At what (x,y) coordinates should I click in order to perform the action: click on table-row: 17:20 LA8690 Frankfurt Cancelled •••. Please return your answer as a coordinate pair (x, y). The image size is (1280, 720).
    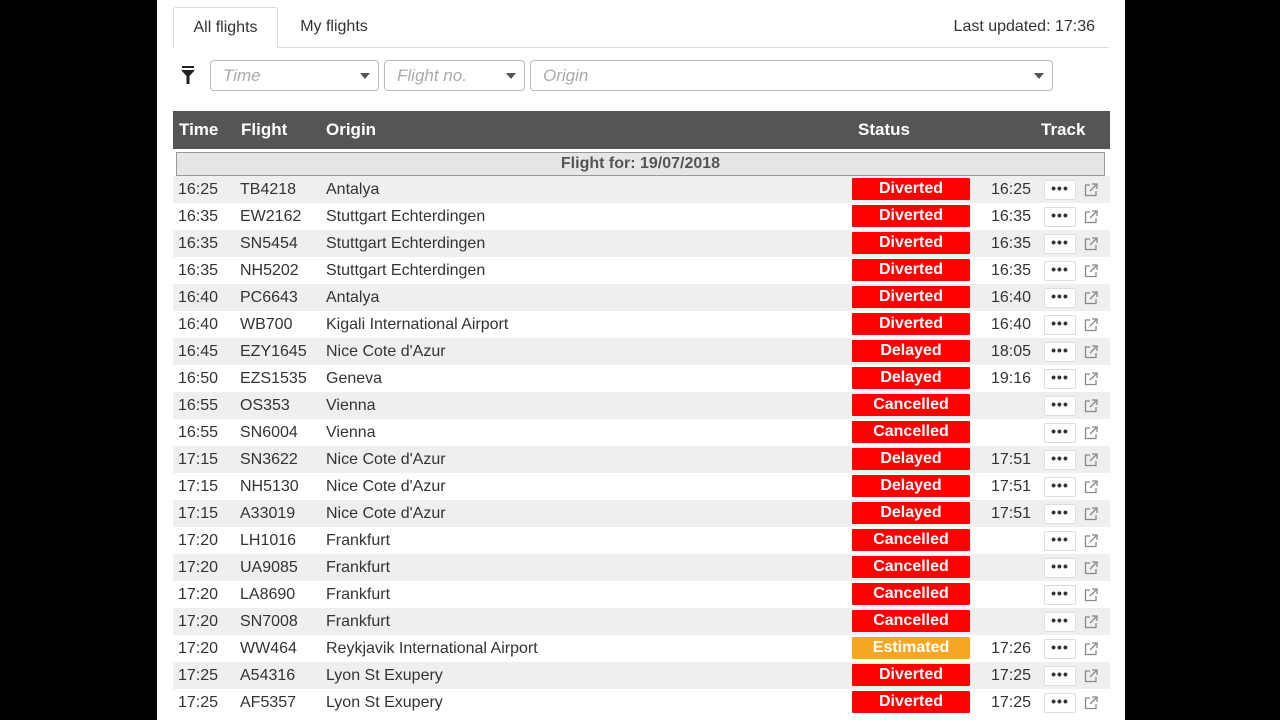
    Looking at the image, I should click on (641, 594).